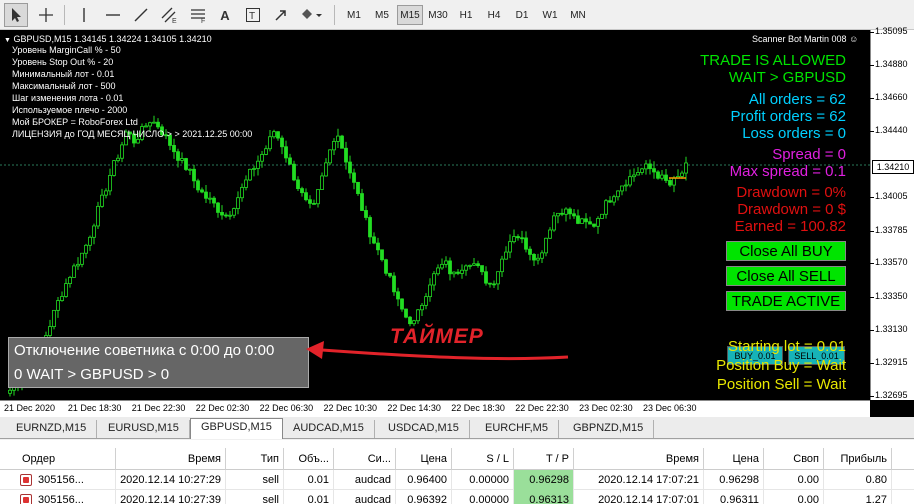 The image size is (914, 504). I want to click on cell-time: 2020.12.14 10:27:39, so click(171, 497).